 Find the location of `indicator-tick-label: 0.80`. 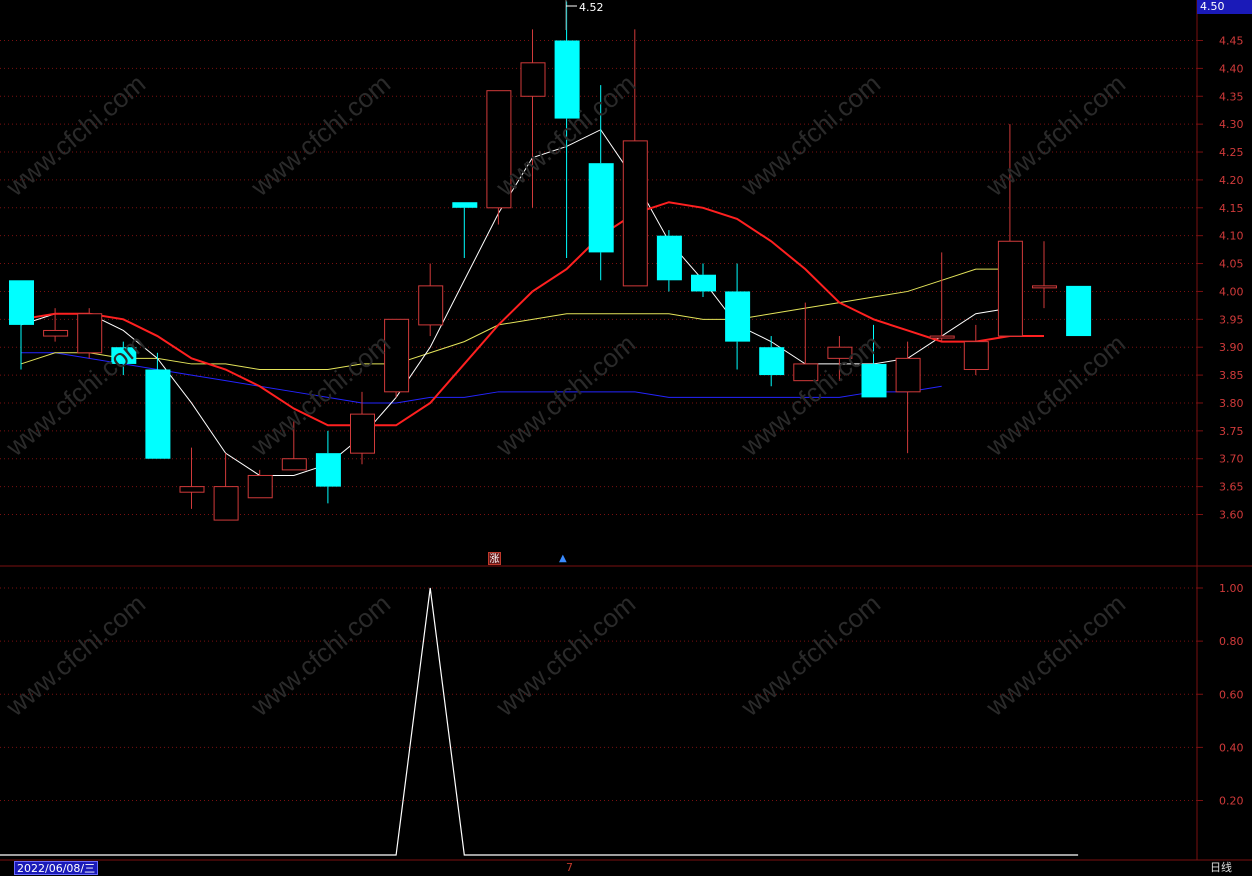

indicator-tick-label: 0.80 is located at coordinates (1231, 641).